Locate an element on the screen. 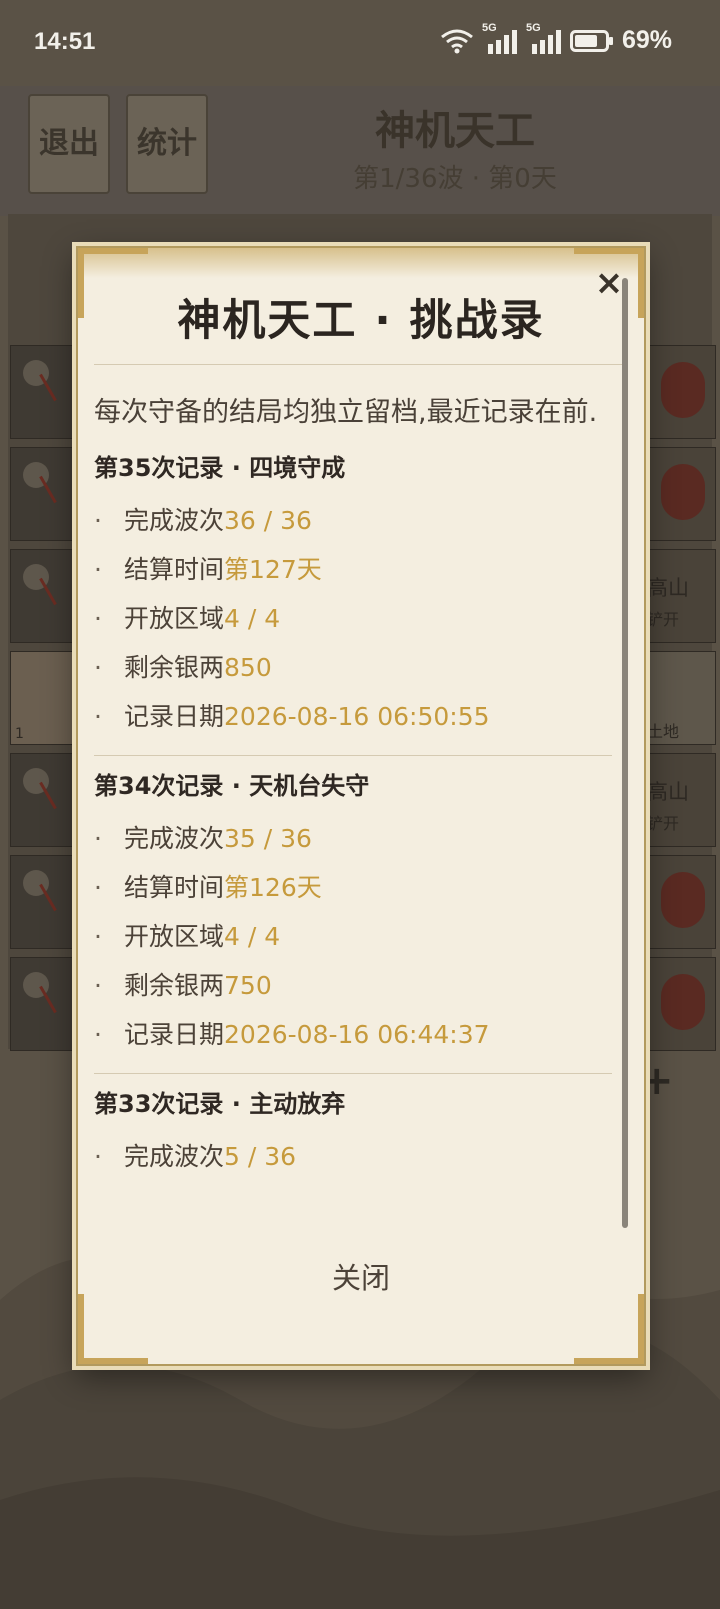 Image resolution: width=720 pixels, height=1609 pixels. record-row: · 剩余银两850 is located at coordinates (353, 667).